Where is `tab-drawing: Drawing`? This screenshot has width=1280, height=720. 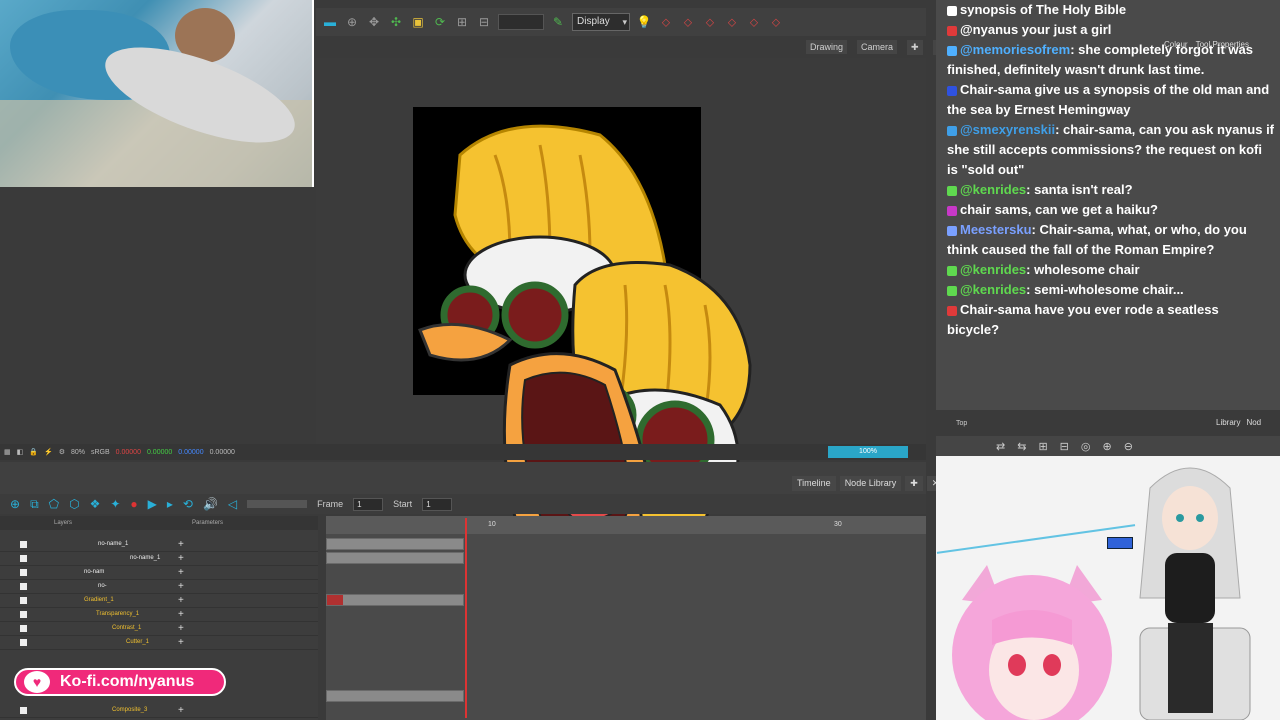 tab-drawing: Drawing is located at coordinates (827, 47).